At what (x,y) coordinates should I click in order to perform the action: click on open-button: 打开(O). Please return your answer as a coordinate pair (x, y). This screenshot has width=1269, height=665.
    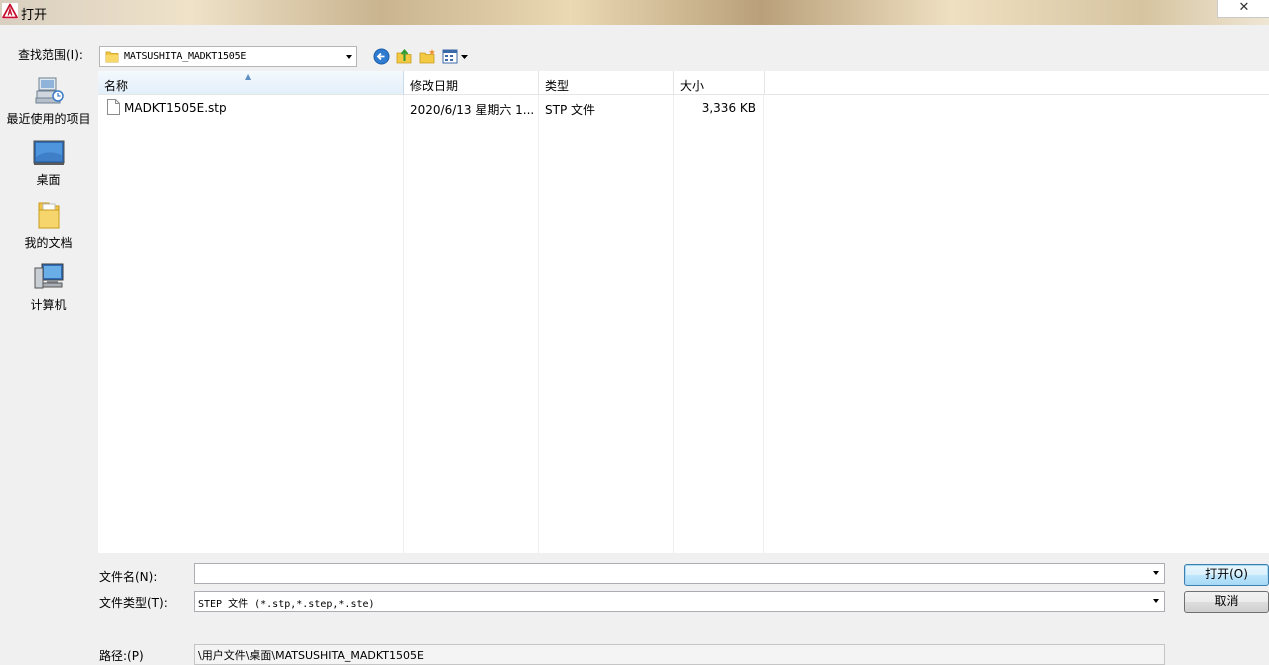
    Looking at the image, I should click on (1226, 575).